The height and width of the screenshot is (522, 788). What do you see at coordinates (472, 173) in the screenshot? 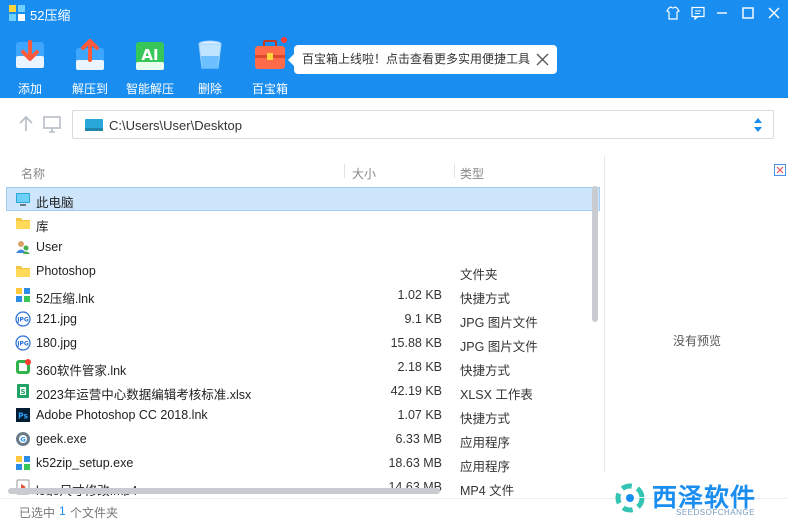
I see `column-type-header: 类型` at bounding box center [472, 173].